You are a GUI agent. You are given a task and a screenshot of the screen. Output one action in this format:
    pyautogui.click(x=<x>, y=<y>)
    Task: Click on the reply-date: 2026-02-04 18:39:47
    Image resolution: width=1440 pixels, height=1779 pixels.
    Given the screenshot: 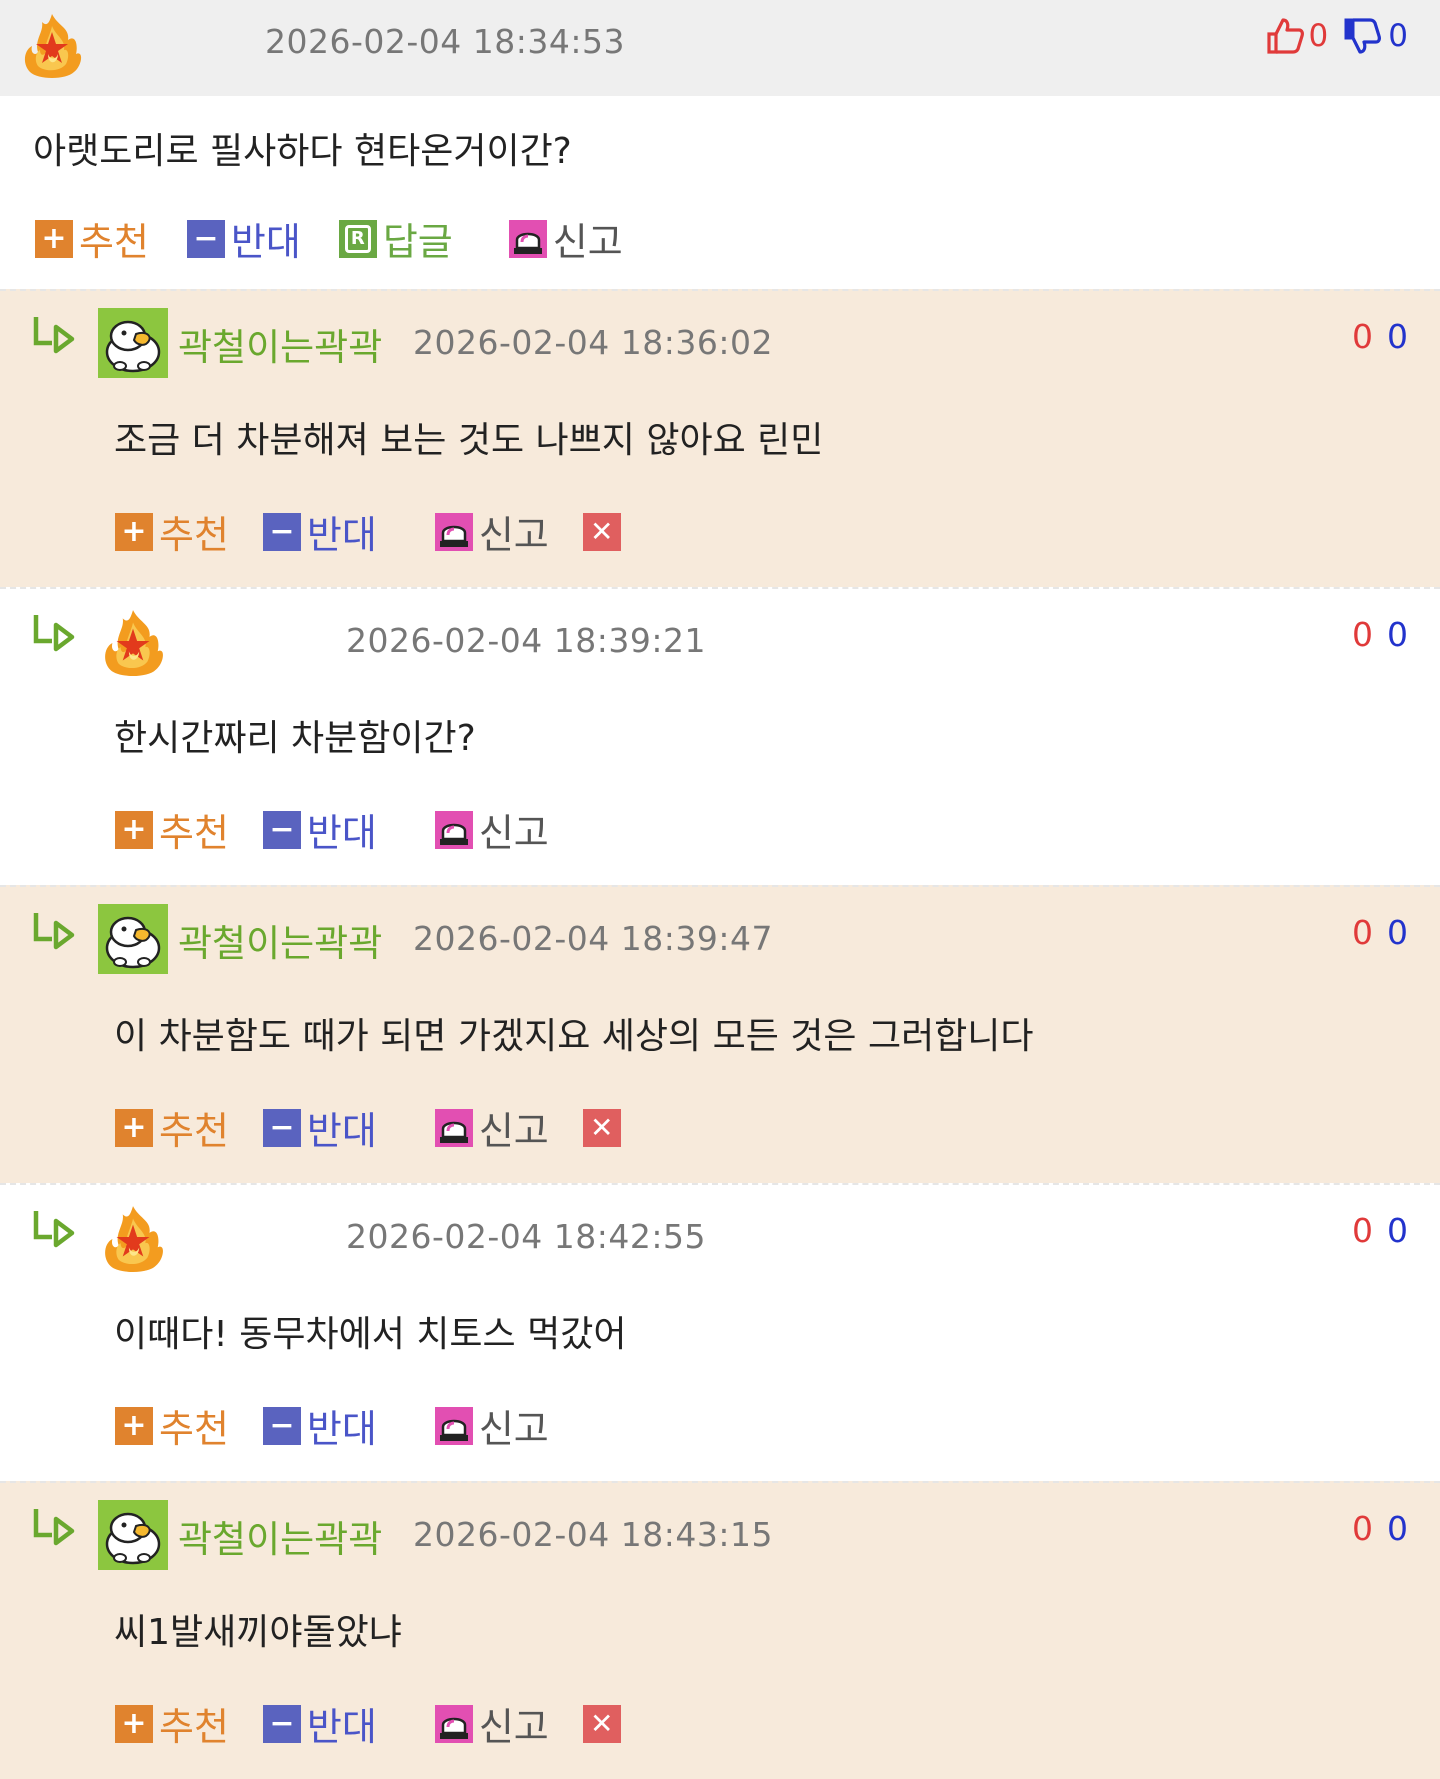 What is the action you would take?
    pyautogui.click(x=593, y=938)
    